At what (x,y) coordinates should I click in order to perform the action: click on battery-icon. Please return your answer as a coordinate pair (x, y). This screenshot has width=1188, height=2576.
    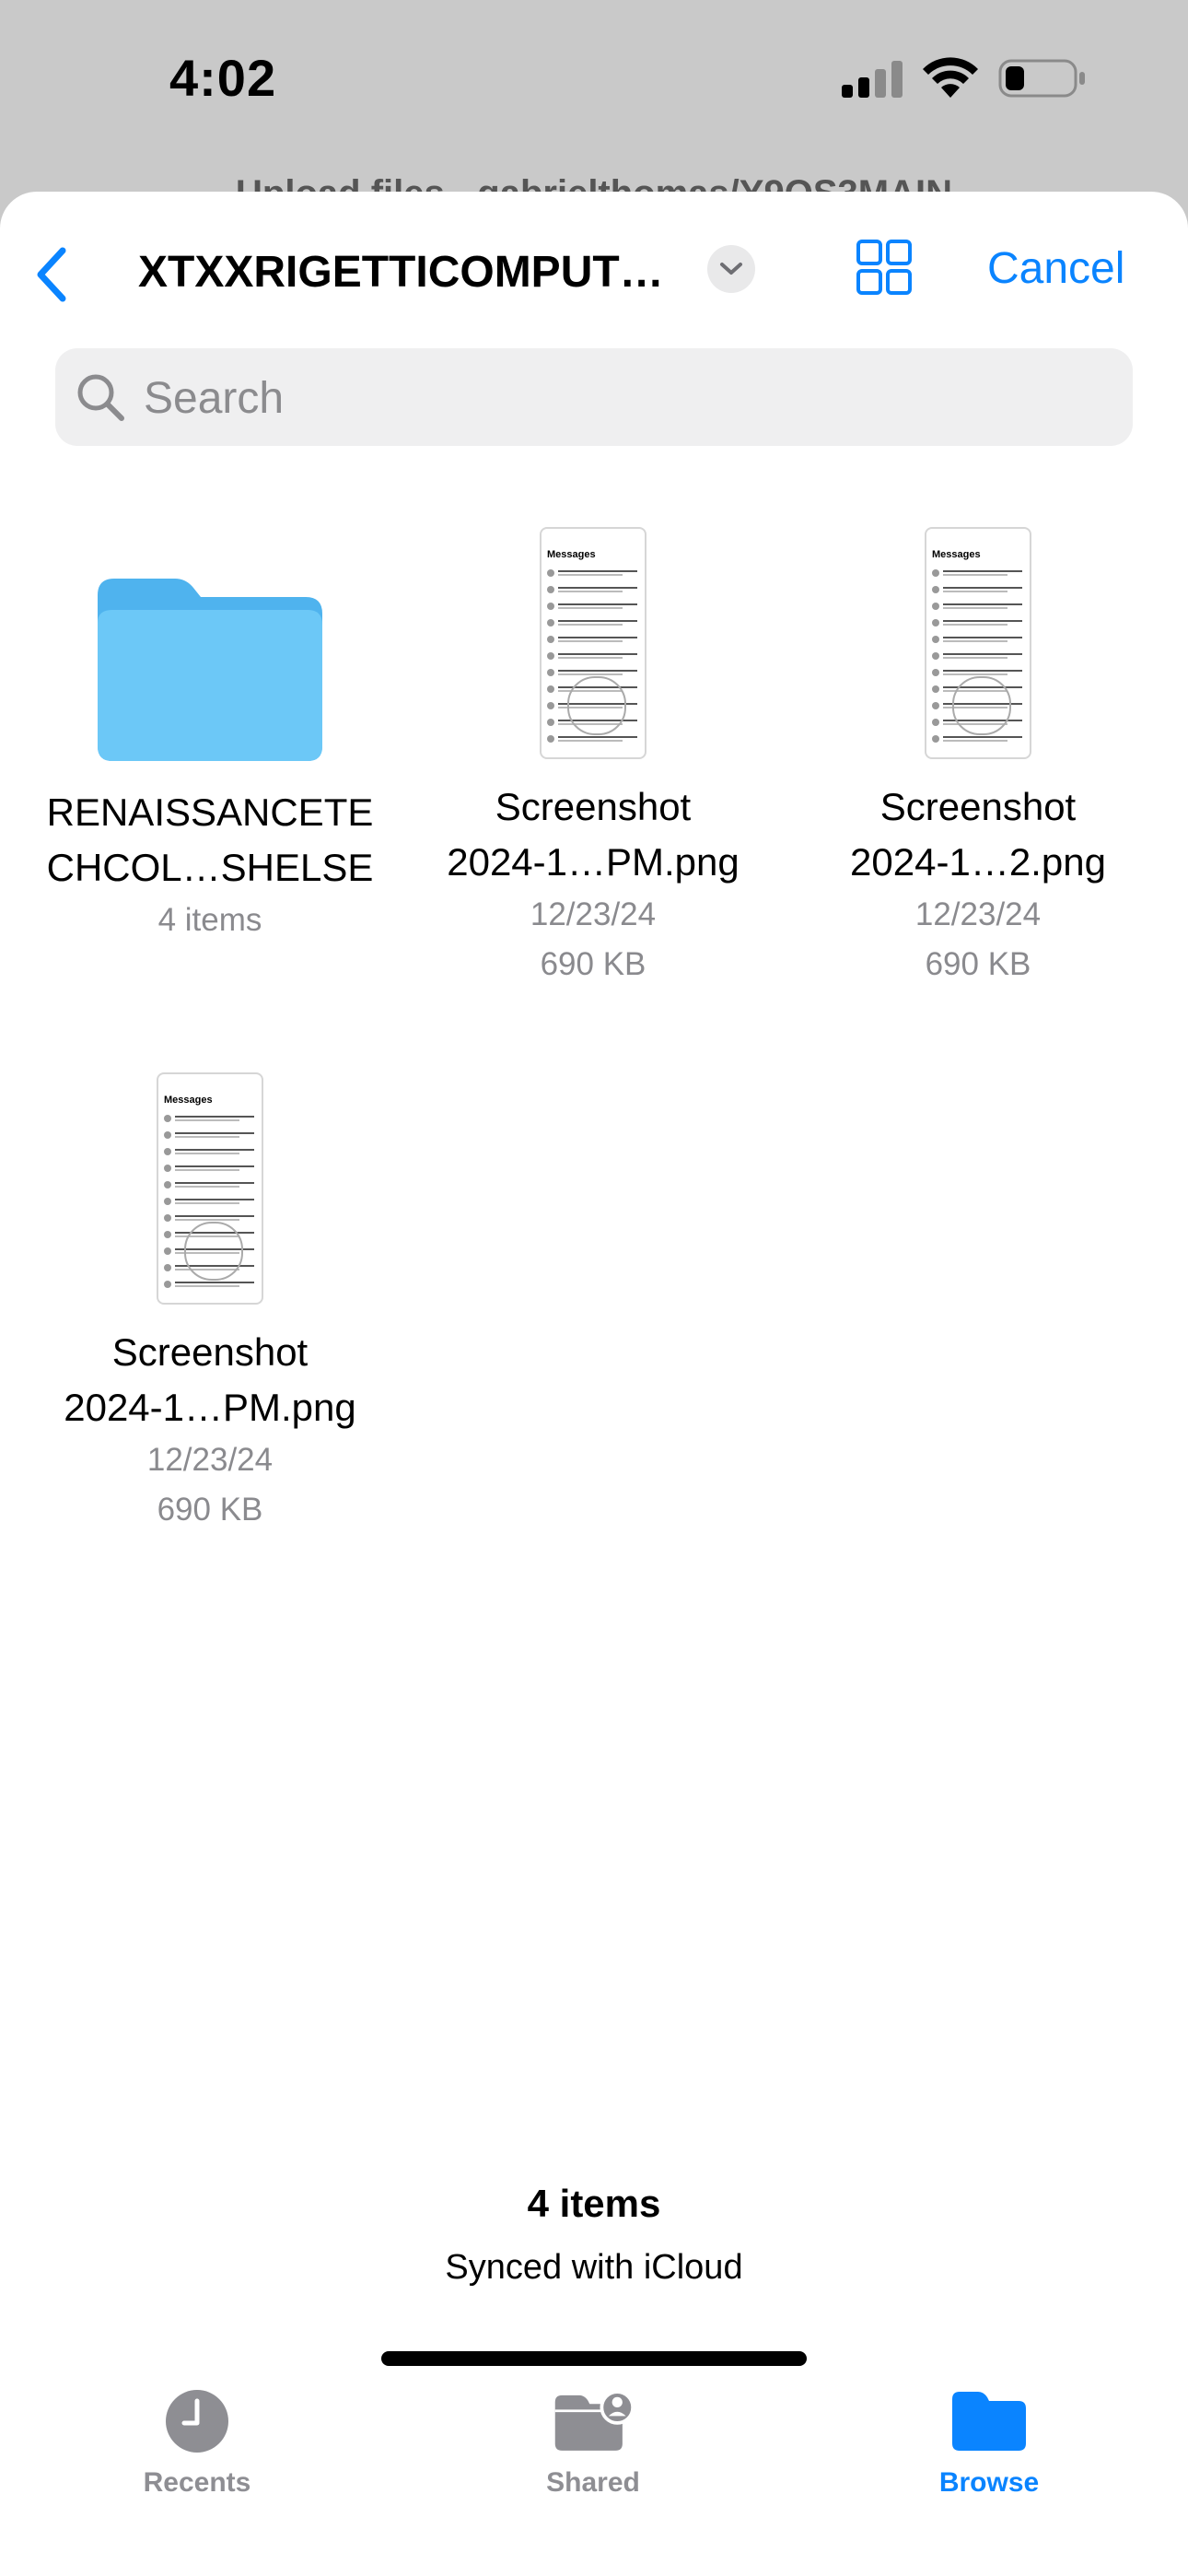
    Looking at the image, I should click on (1041, 78).